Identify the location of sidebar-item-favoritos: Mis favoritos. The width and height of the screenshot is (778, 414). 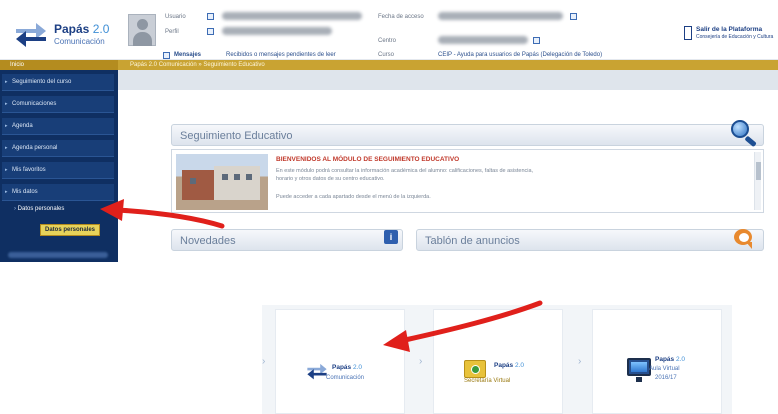
(58, 170).